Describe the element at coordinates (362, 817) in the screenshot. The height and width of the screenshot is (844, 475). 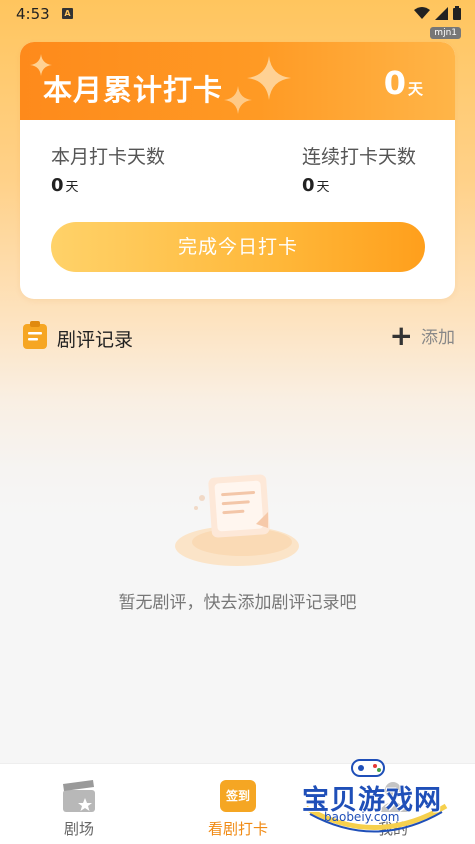
I see `watermark-url: baobeiy.com` at that location.